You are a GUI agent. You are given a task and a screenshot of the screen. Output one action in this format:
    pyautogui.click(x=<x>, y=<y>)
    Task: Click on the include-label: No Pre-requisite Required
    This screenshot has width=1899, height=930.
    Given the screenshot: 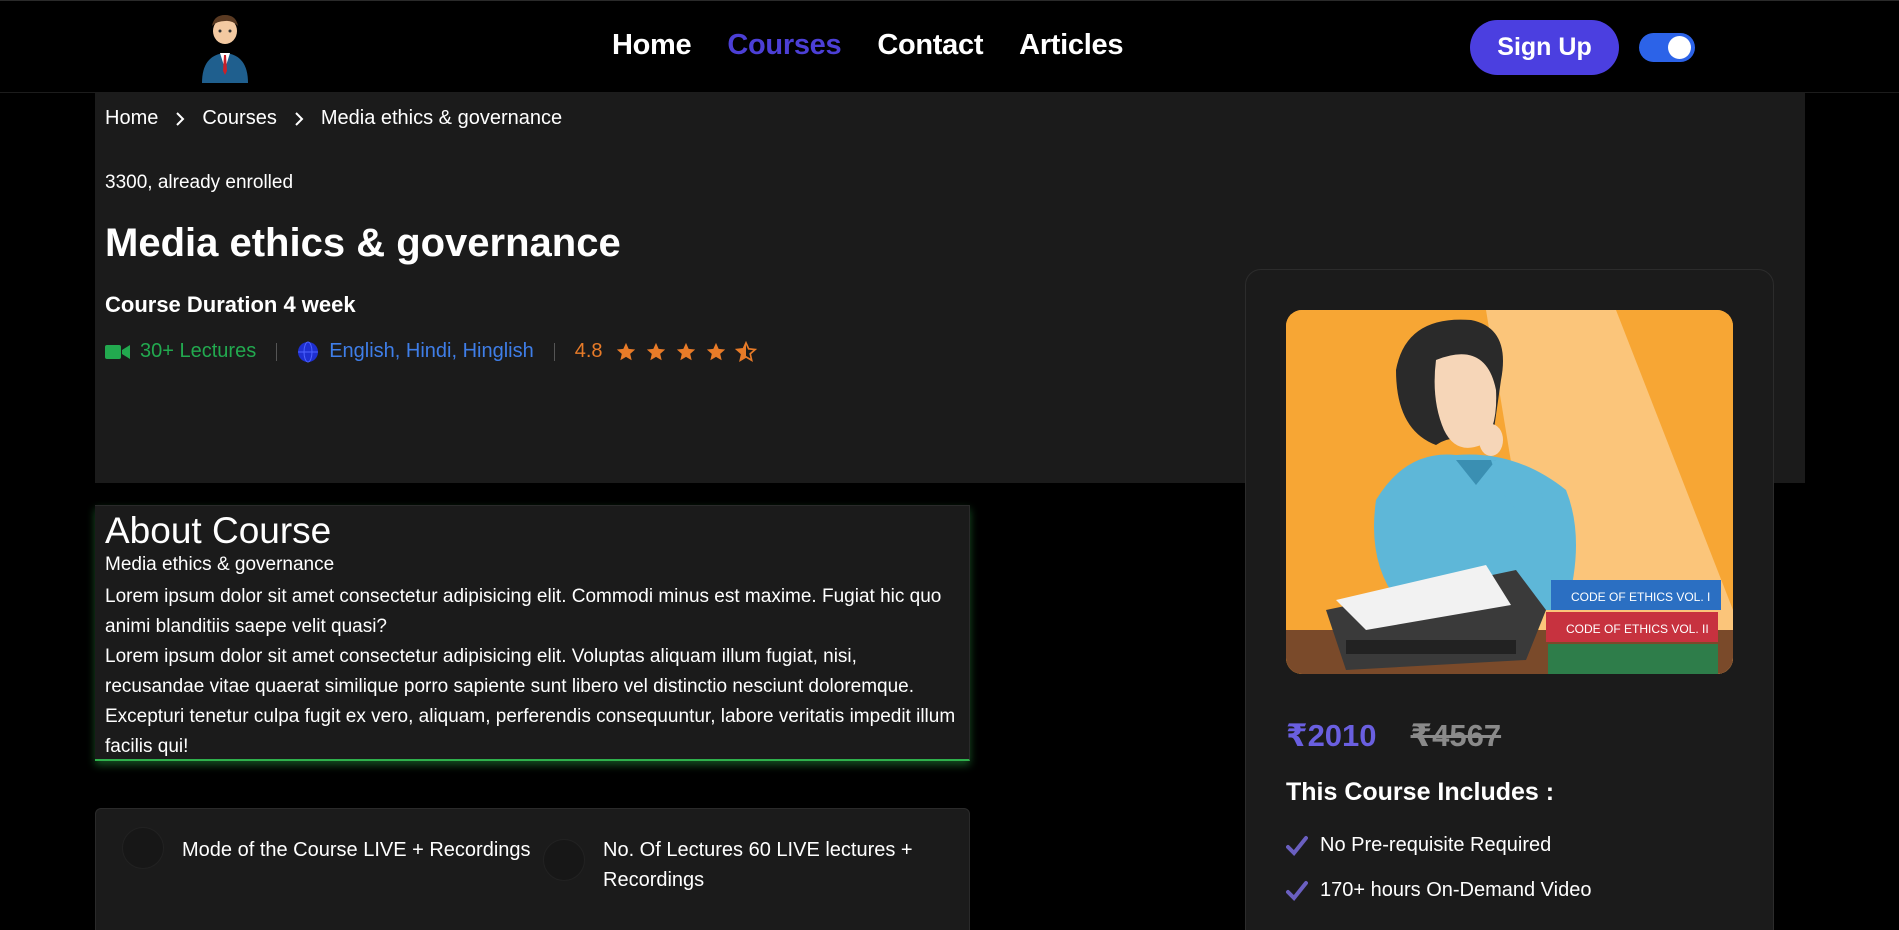 What is the action you would take?
    pyautogui.click(x=1436, y=845)
    